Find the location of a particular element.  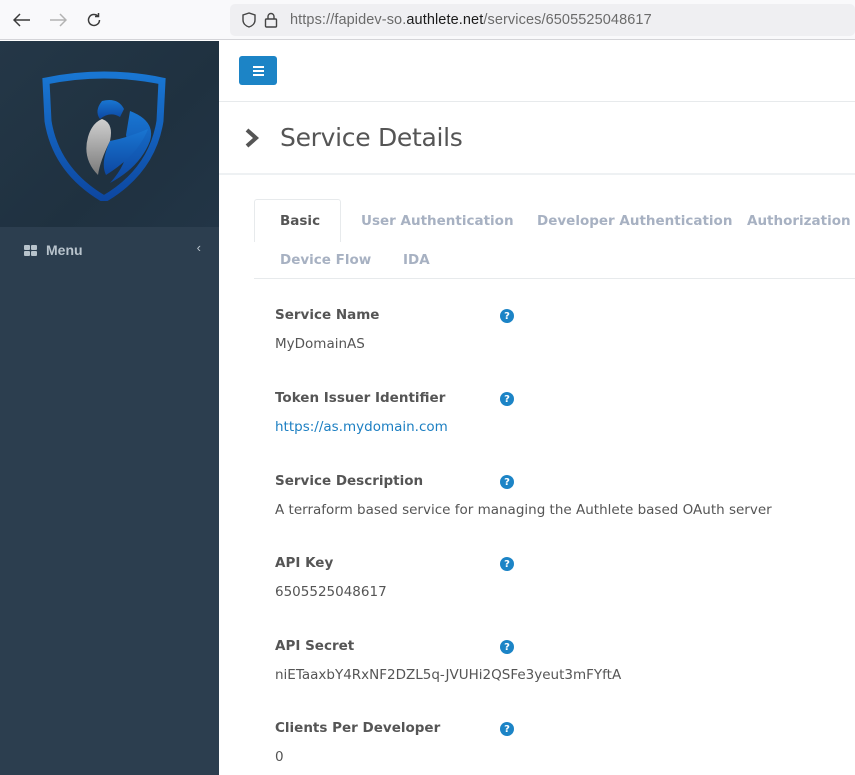

menu-label: Menu is located at coordinates (64, 250).